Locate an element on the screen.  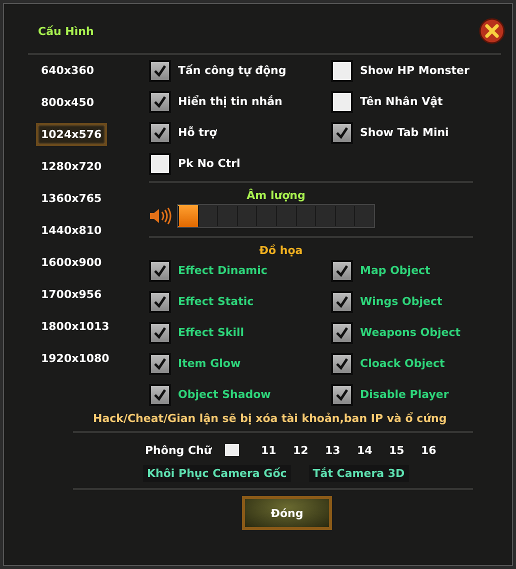
section-title: Đồ họa is located at coordinates (281, 250).